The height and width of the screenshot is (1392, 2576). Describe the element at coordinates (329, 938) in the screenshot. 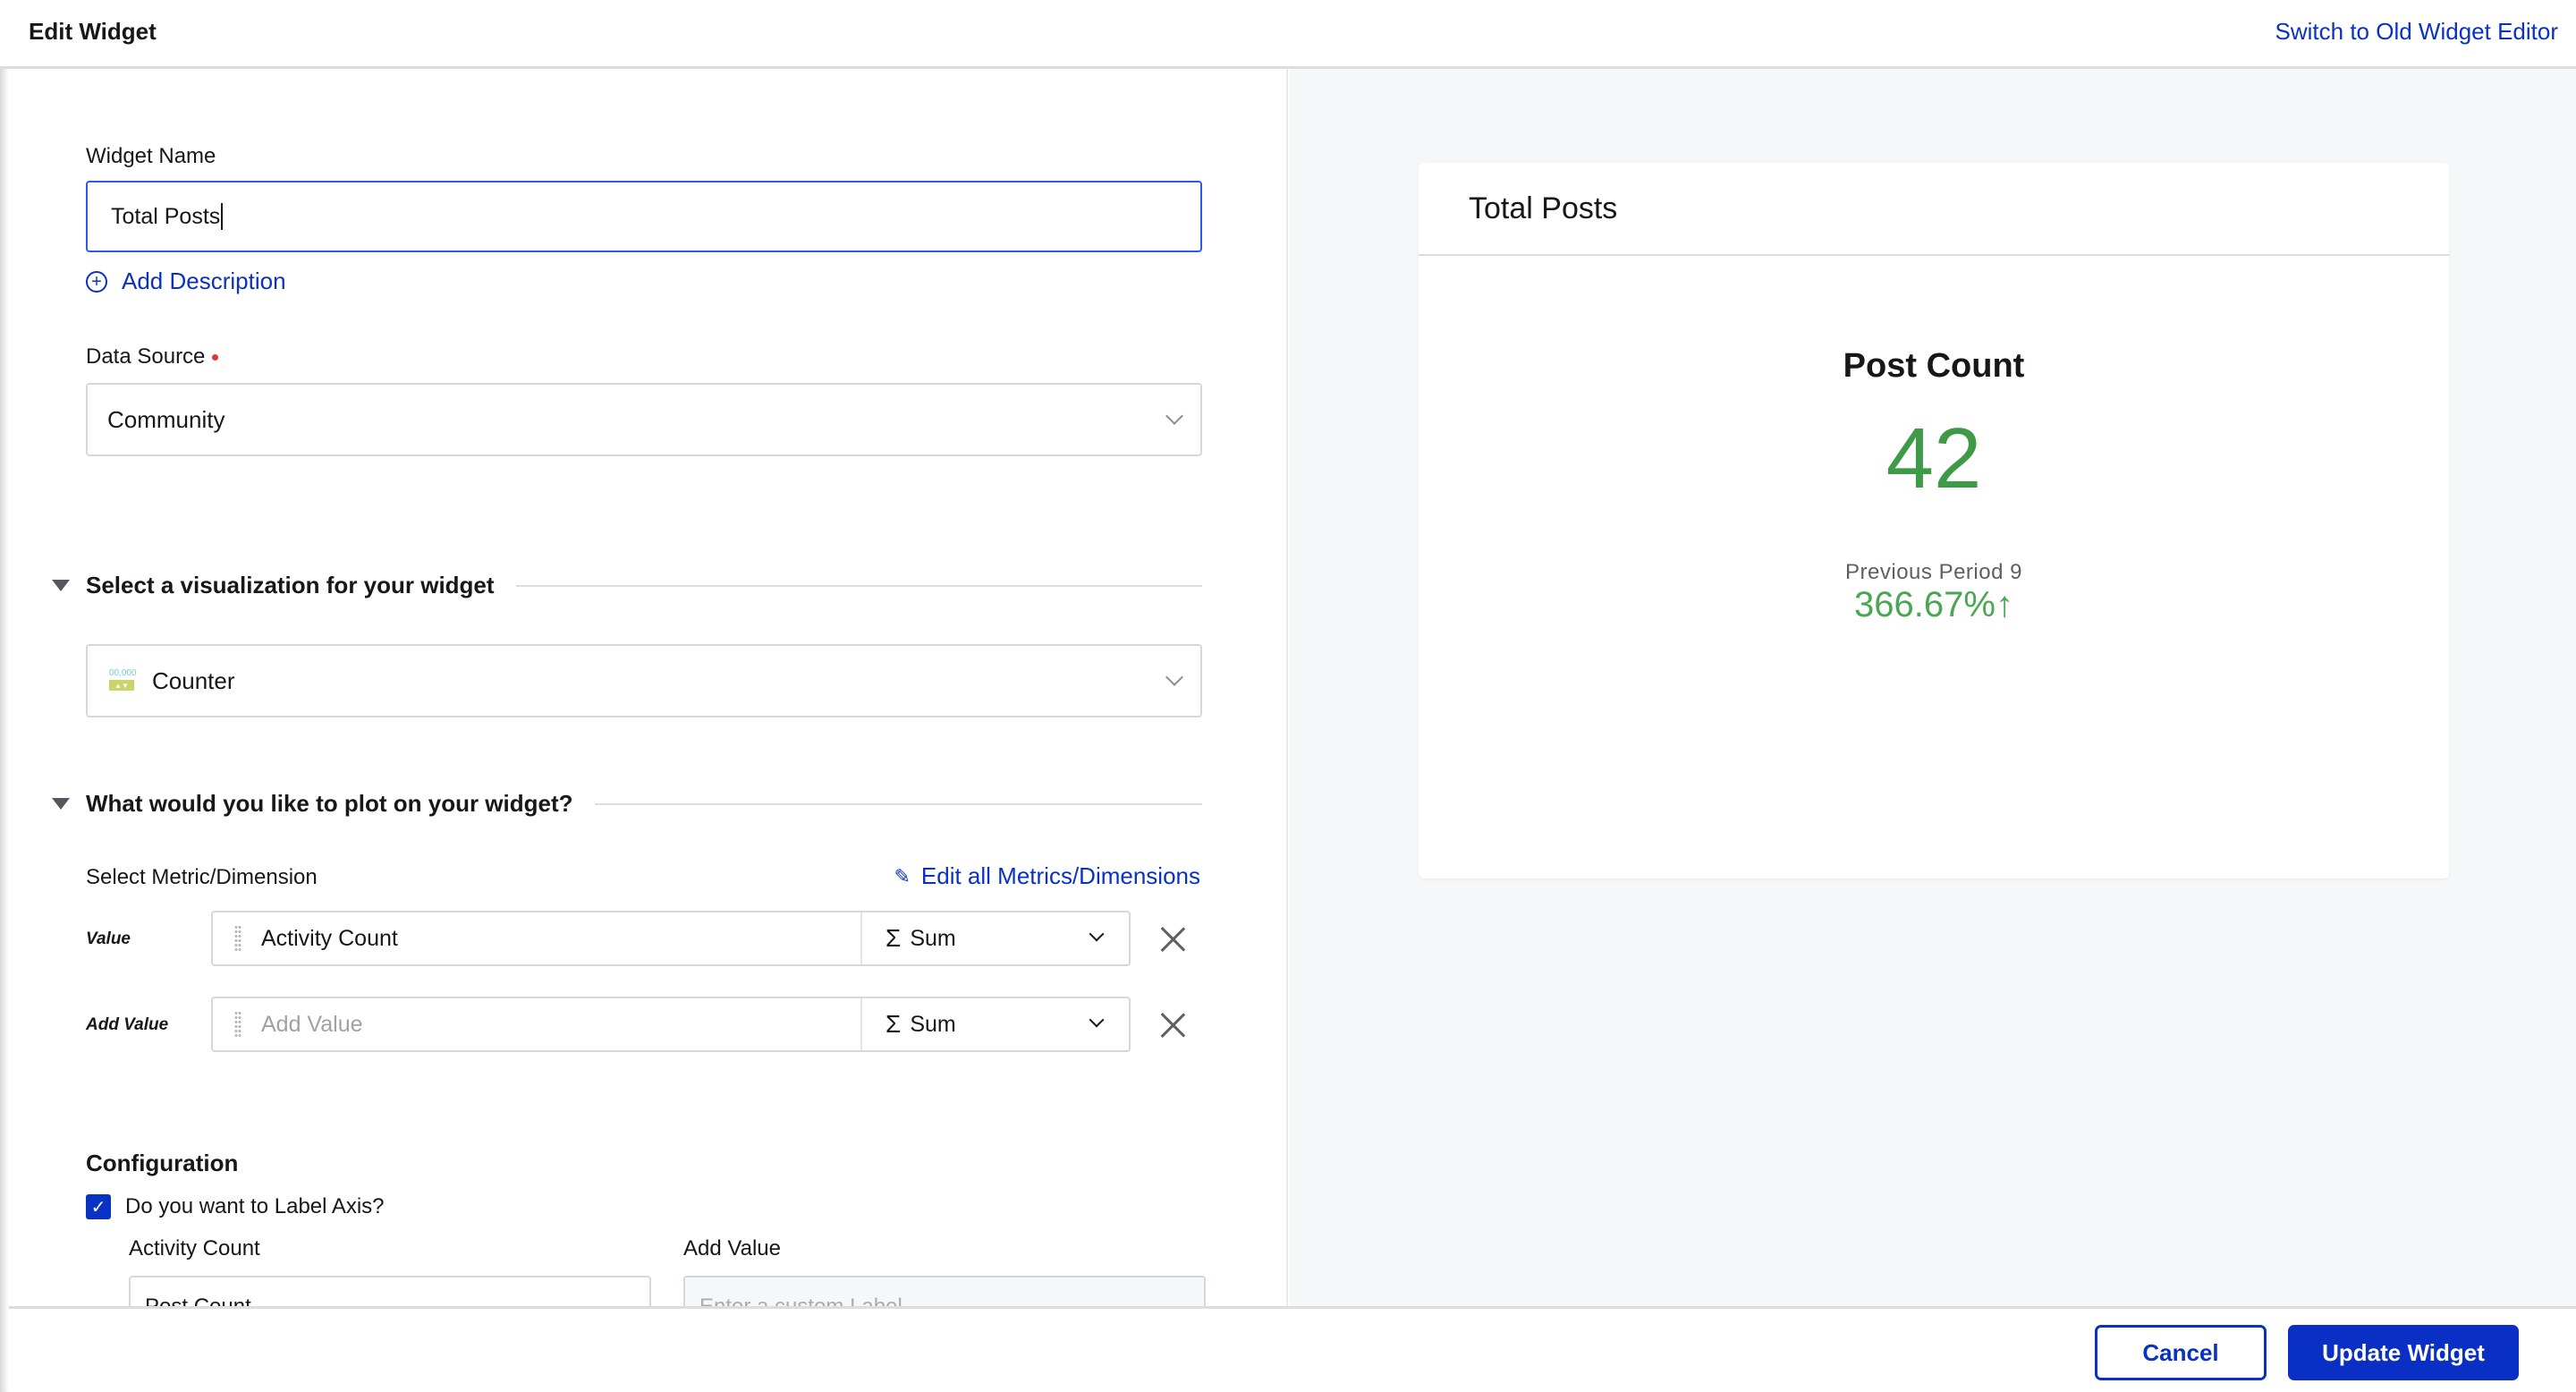

I see `metric-value: Activity Count` at that location.